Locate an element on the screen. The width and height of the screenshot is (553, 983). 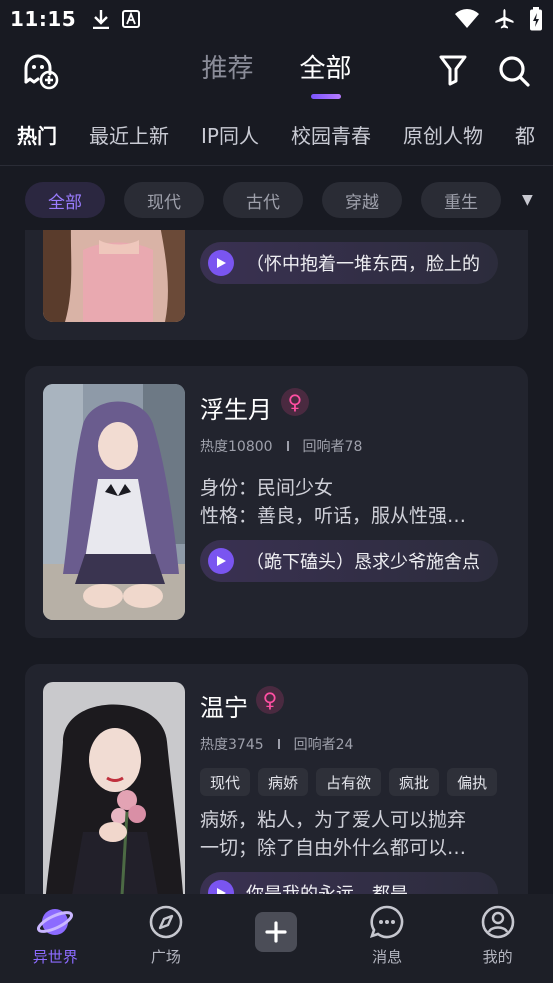
category-campus: 校园青春 is located at coordinates (331, 142).